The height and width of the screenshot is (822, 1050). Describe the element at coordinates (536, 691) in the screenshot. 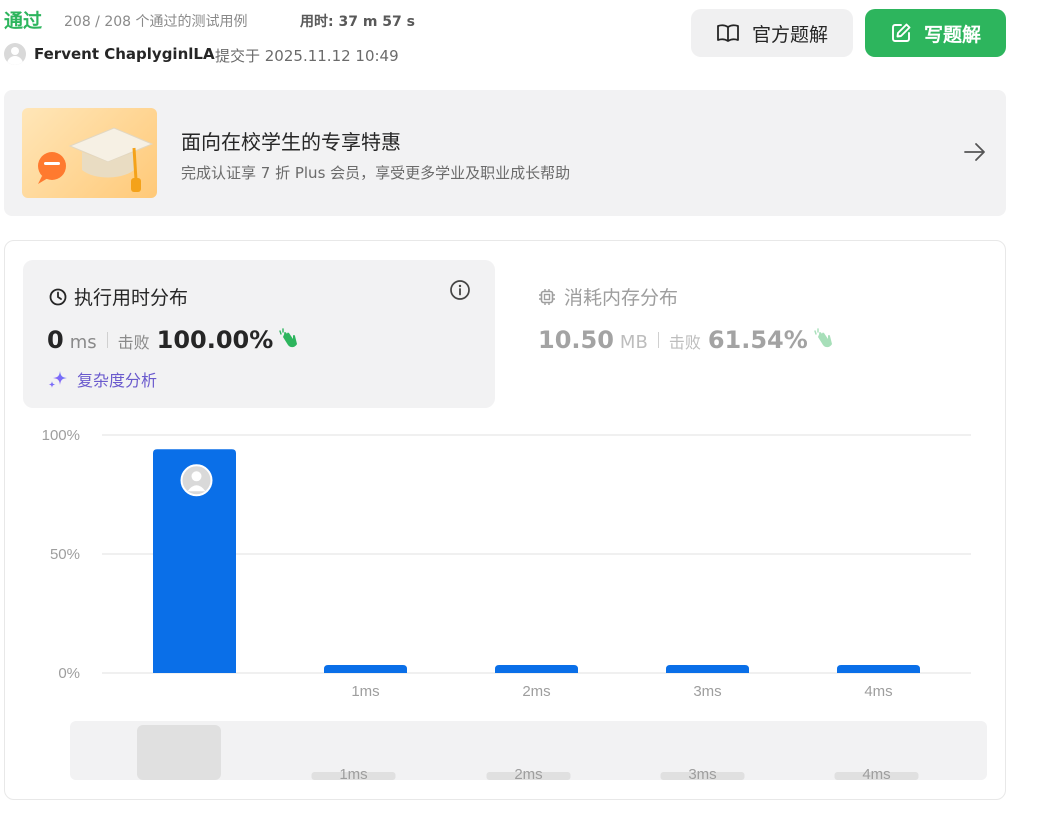

I see `x-tick-label: 2ms` at that location.